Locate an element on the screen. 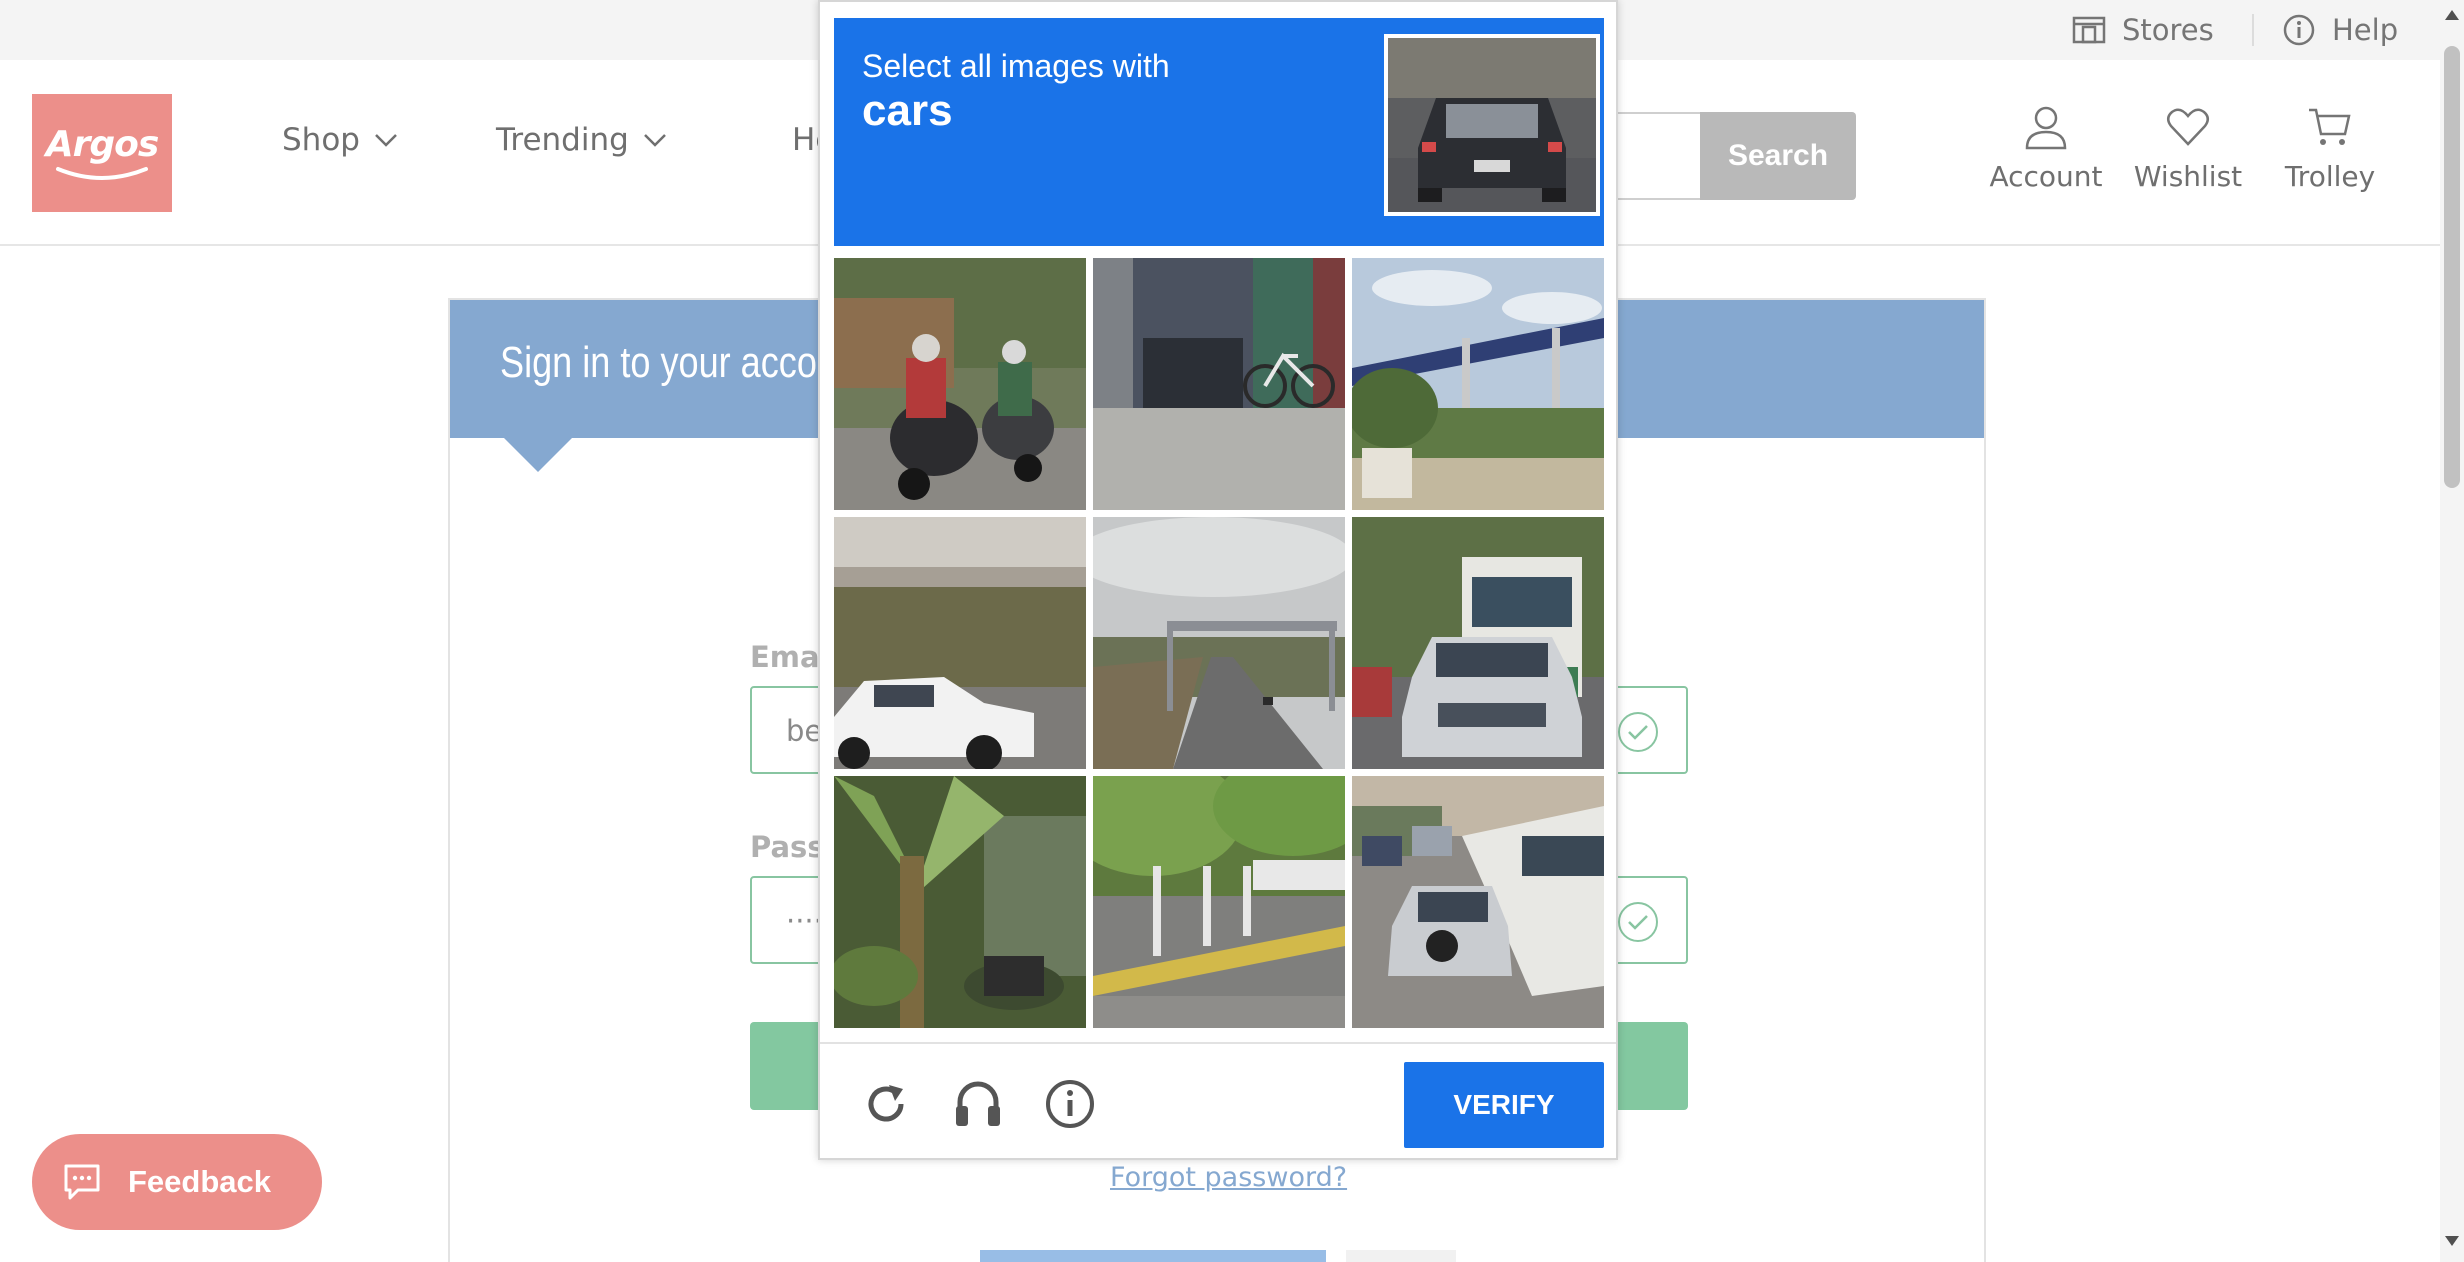  store-icon is located at coordinates (2089, 30).